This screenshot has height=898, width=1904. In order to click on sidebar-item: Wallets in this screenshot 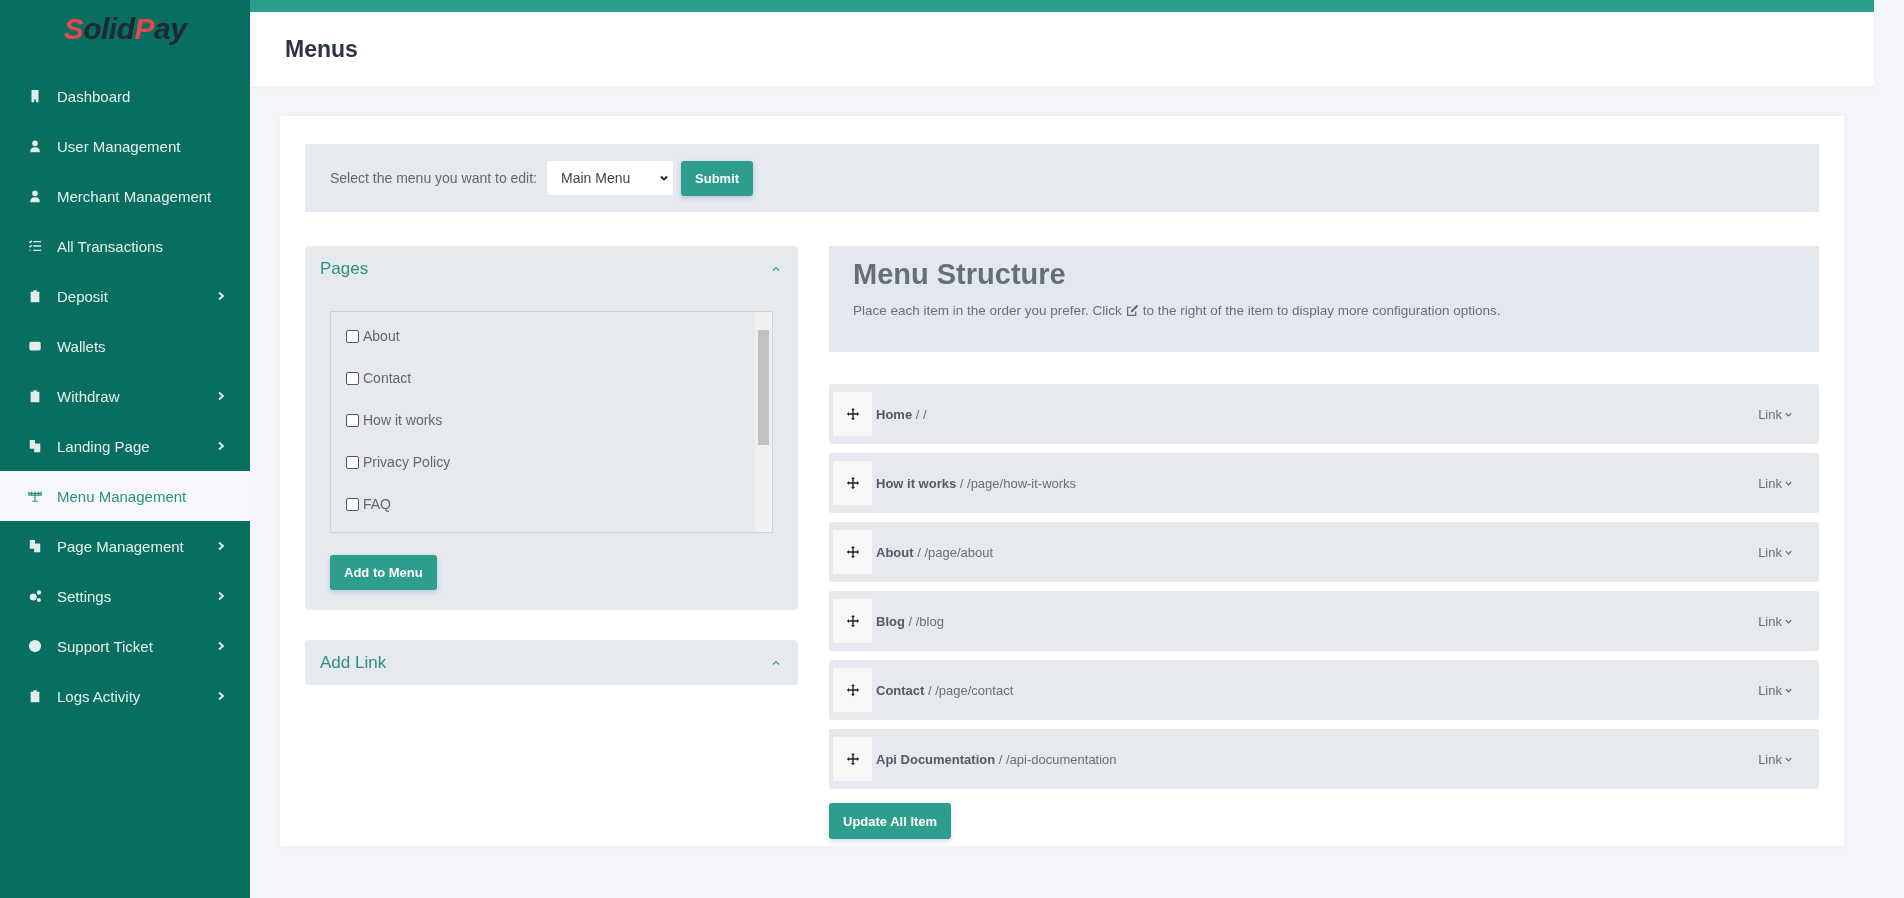, I will do `click(125, 346)`.